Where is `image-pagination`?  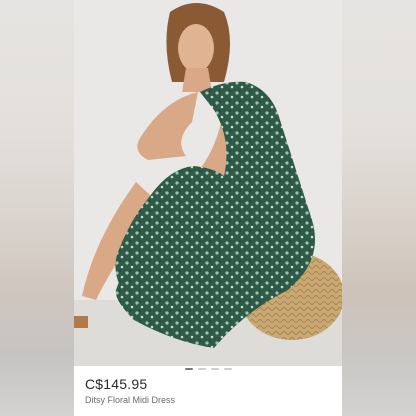 image-pagination is located at coordinates (208, 369).